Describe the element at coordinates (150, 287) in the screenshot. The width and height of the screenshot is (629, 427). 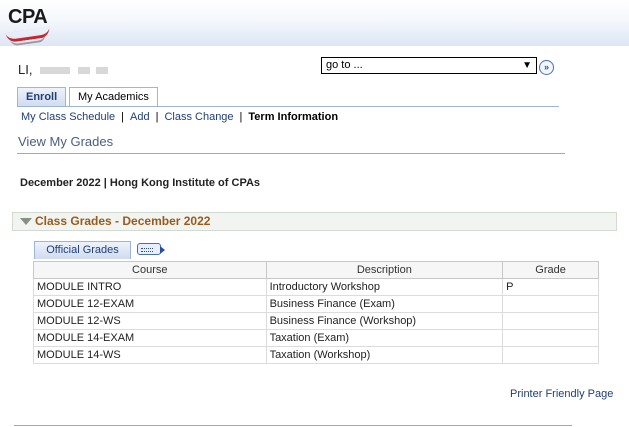
I see `cell-course: MODULE INTRO` at that location.